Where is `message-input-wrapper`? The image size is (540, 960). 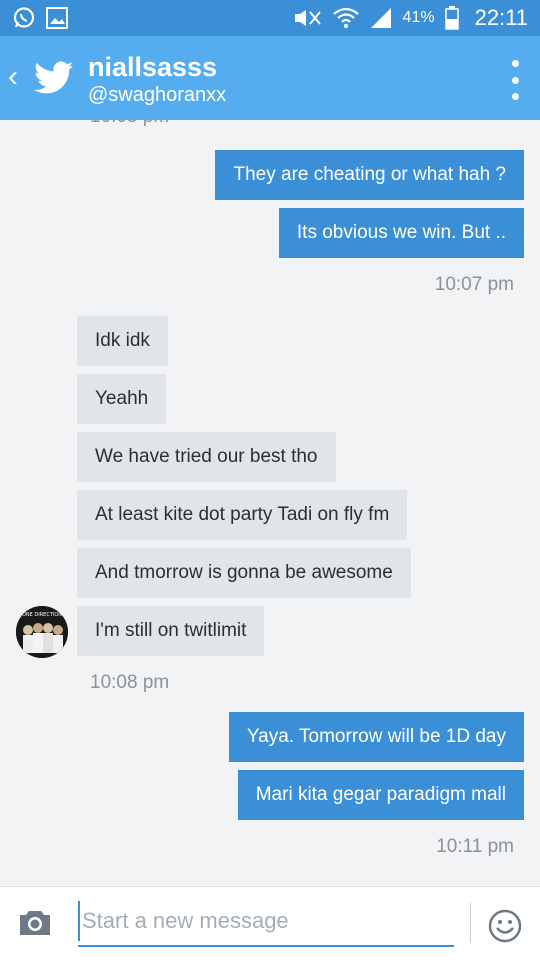
message-input-wrapper is located at coordinates (268, 924).